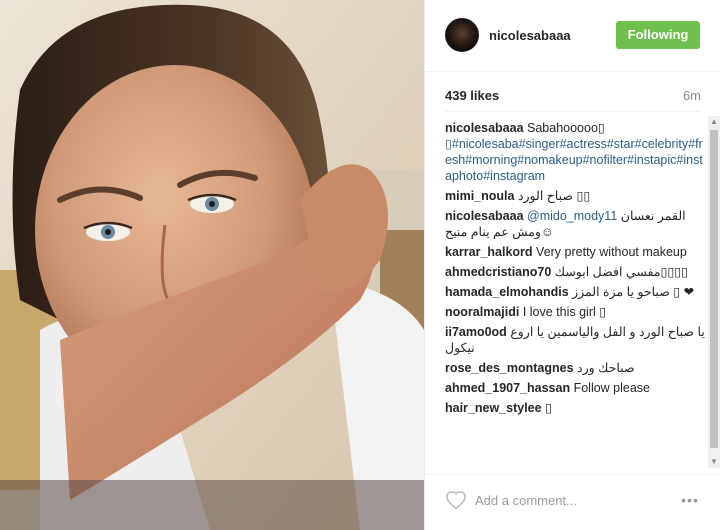 The height and width of the screenshot is (530, 720). I want to click on comment-mention: @mido_mody11, so click(572, 216).